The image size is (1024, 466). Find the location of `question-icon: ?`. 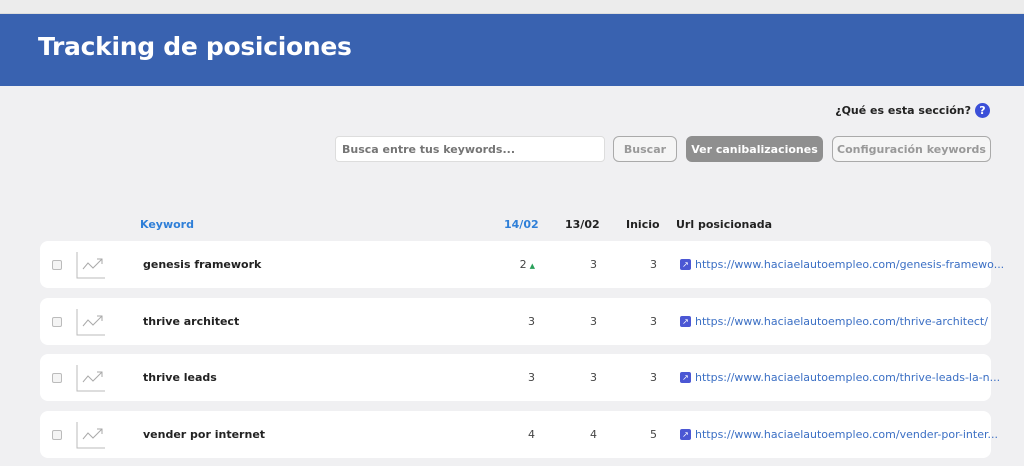

question-icon: ? is located at coordinates (982, 110).